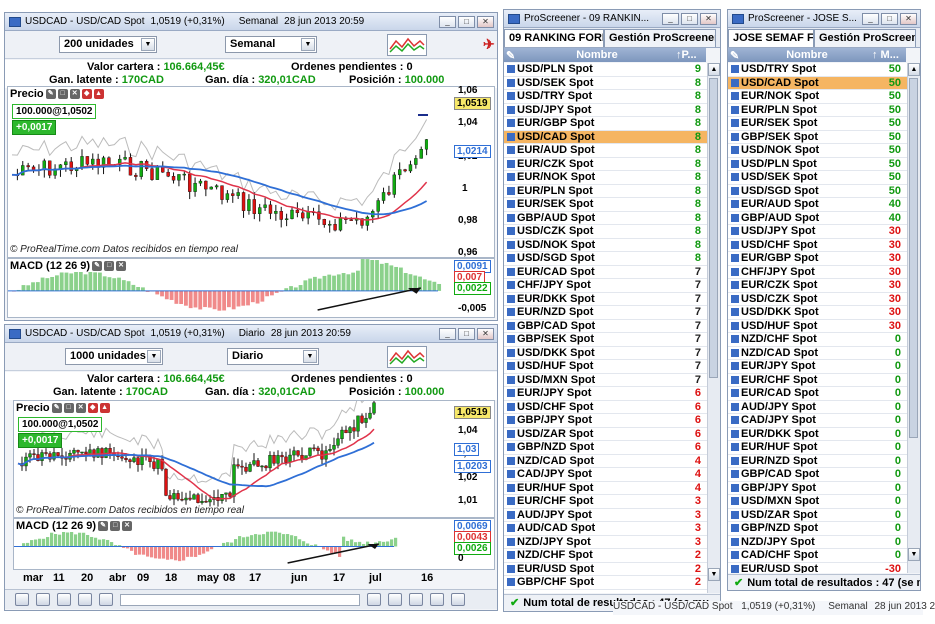 The image size is (935, 624). I want to click on calculator-icon, so click(85, 599).